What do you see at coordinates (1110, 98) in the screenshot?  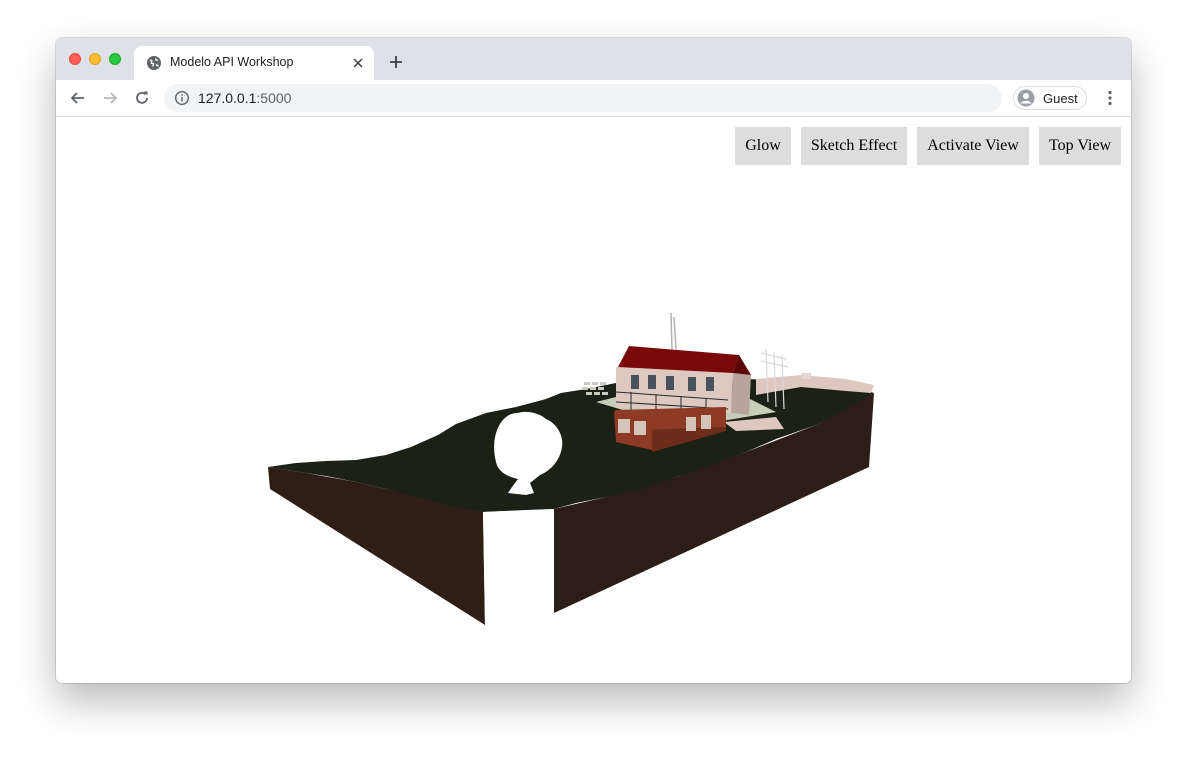 I see `kebab-menu-icon` at bounding box center [1110, 98].